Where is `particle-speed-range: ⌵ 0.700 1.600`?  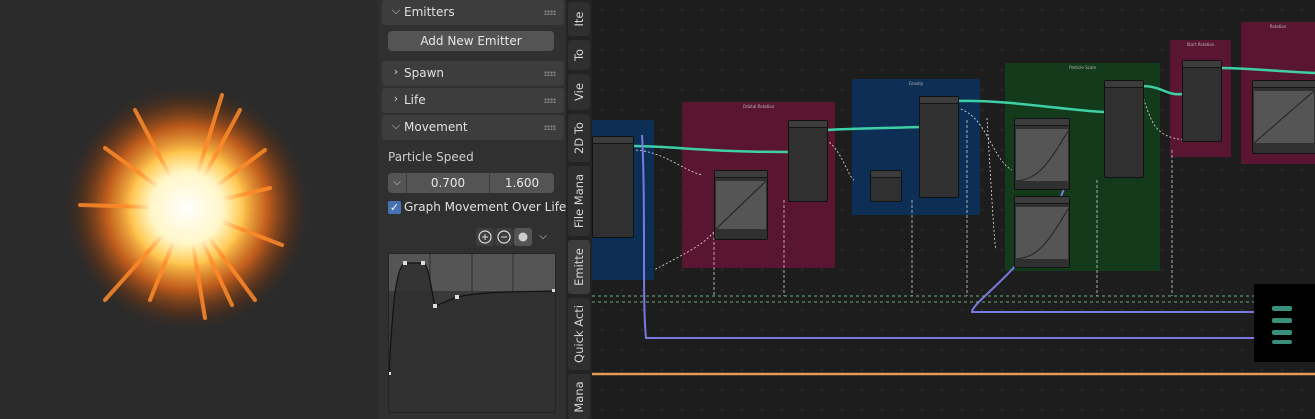 particle-speed-range: ⌵ 0.700 1.600 is located at coordinates (471, 183).